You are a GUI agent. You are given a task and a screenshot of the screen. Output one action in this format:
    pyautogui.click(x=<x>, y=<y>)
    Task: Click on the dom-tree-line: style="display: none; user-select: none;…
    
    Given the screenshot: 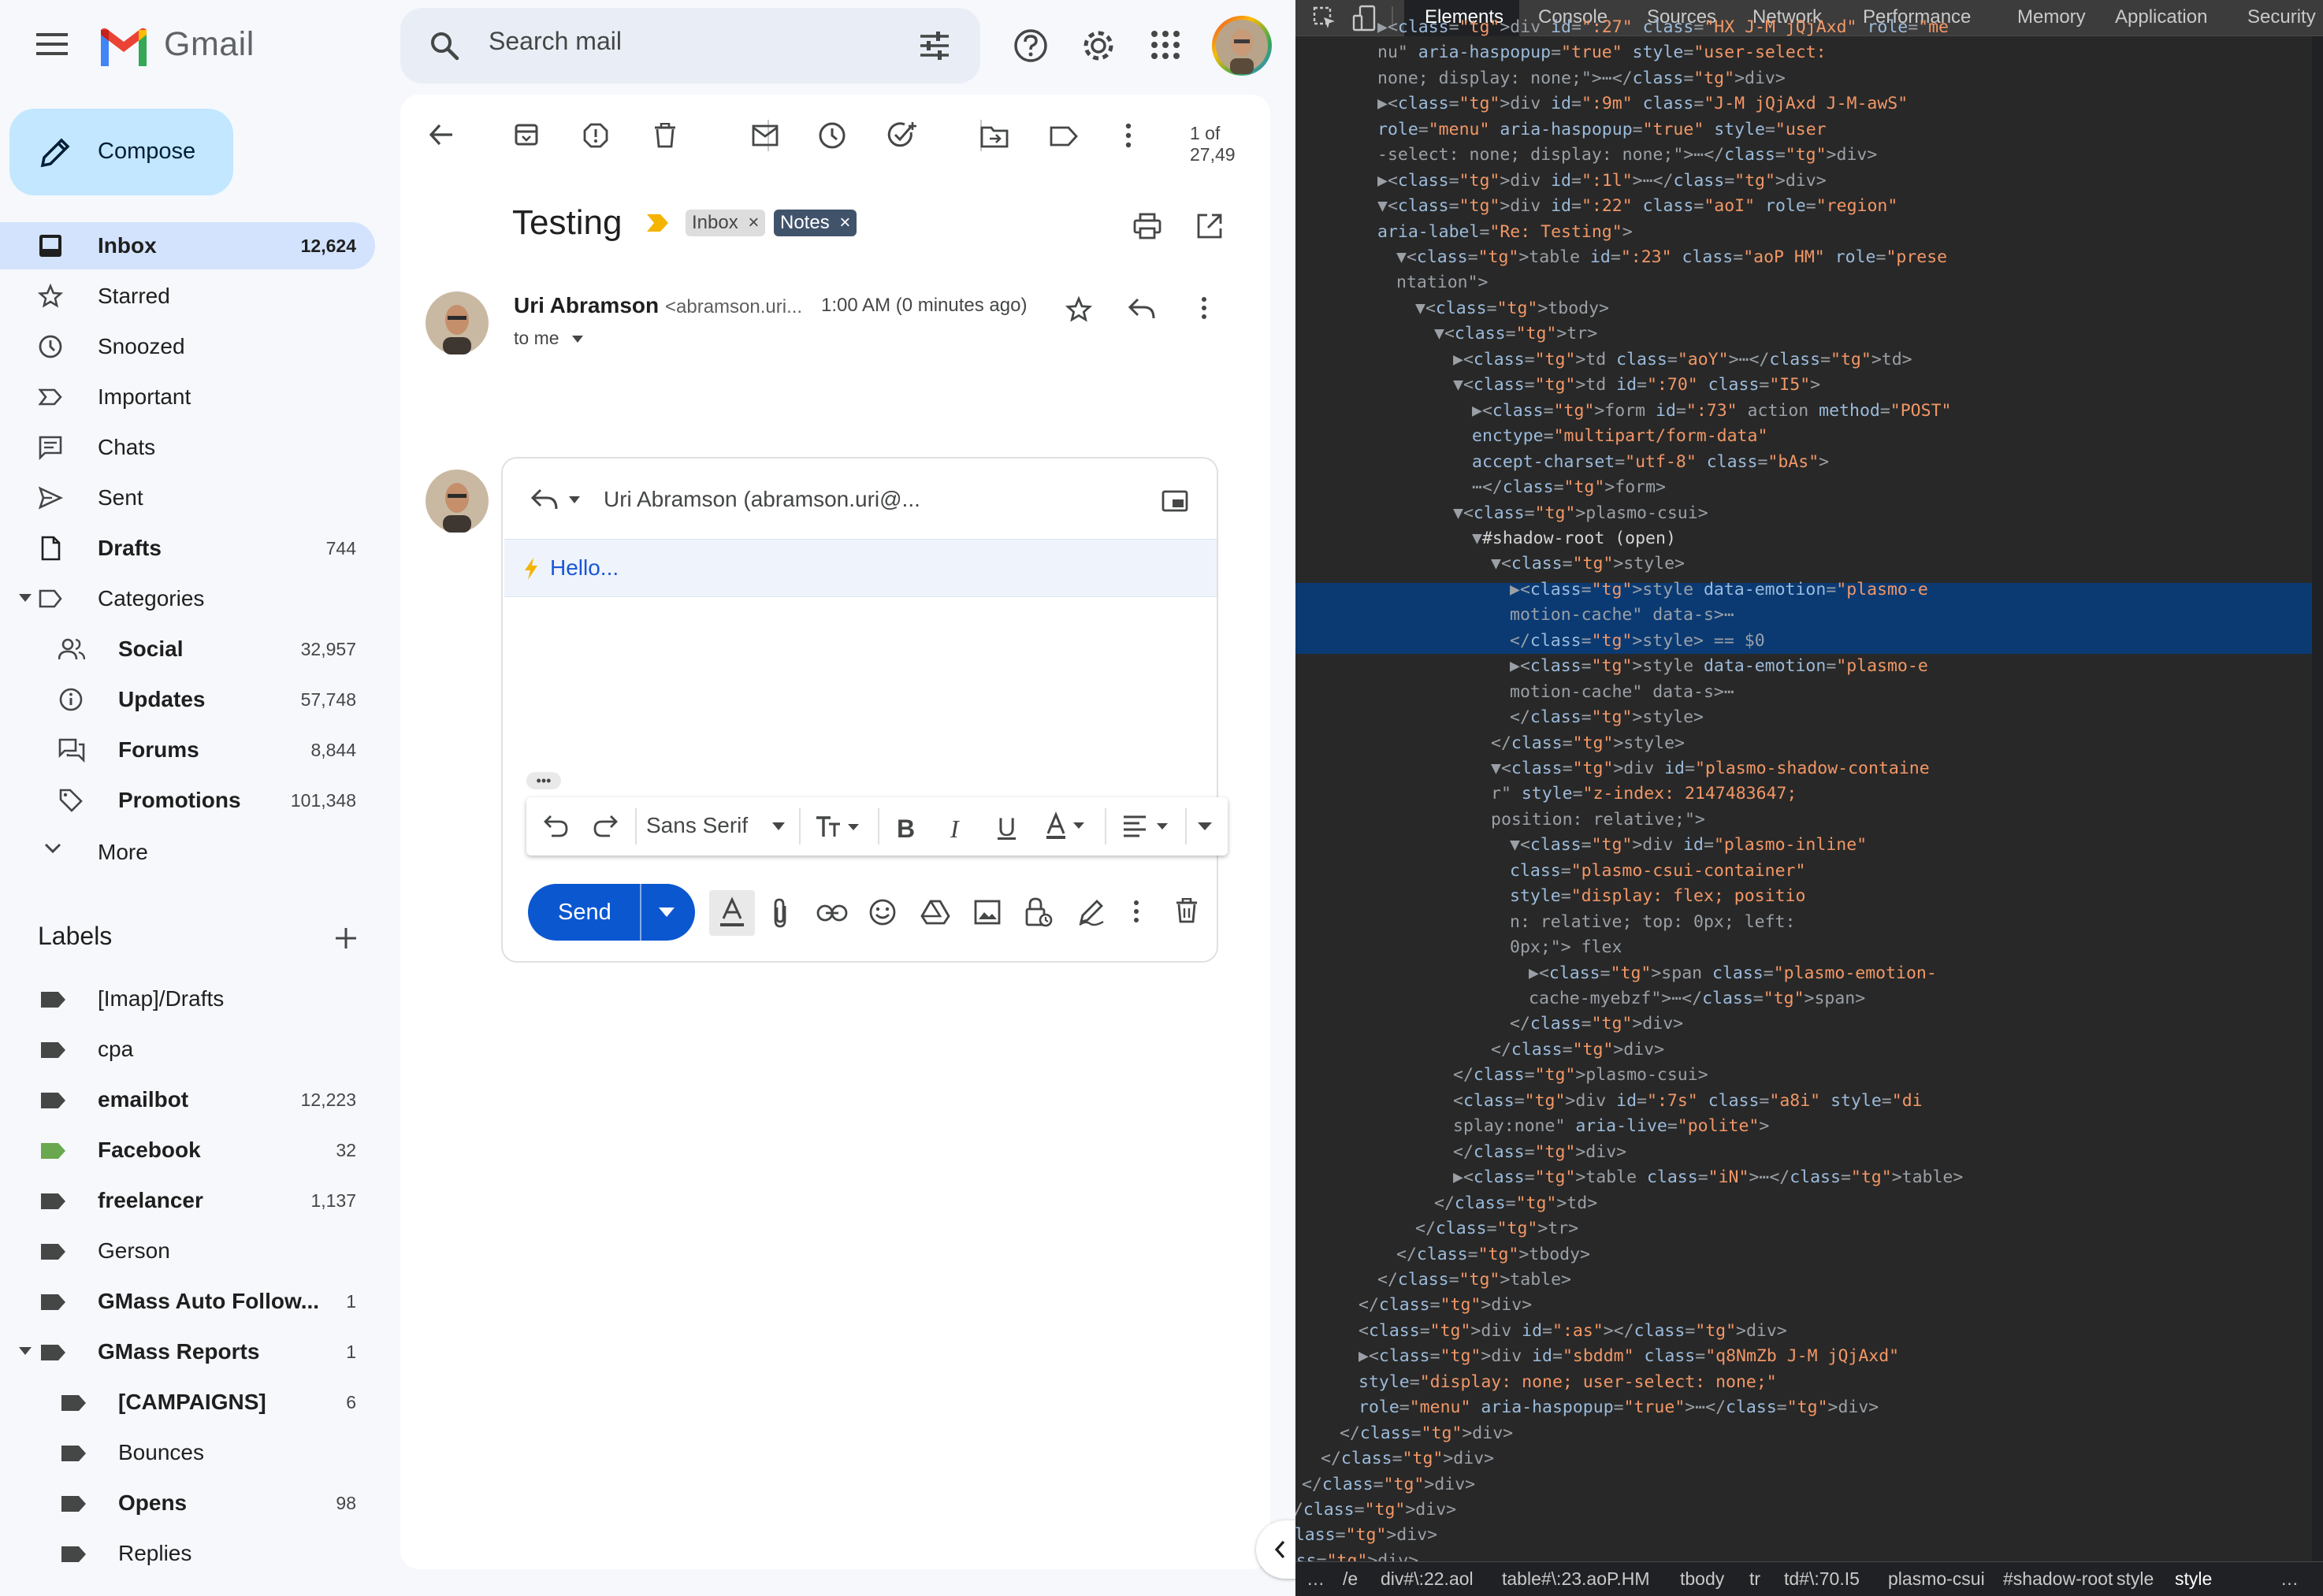 What is the action you would take?
    pyautogui.click(x=1568, y=1382)
    